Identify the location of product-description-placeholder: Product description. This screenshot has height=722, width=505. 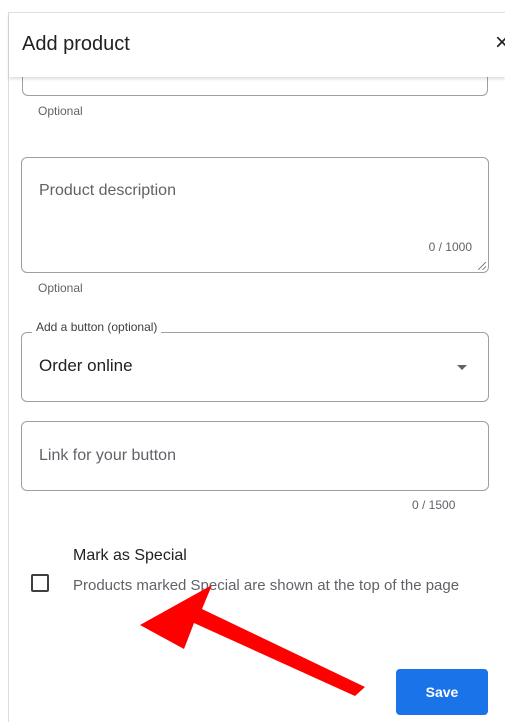
(107, 190).